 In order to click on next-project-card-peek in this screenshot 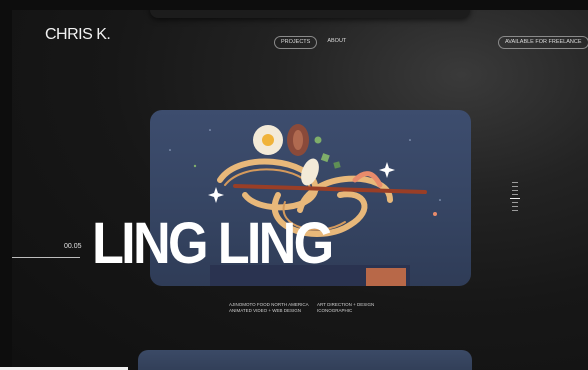, I will do `click(305, 360)`.